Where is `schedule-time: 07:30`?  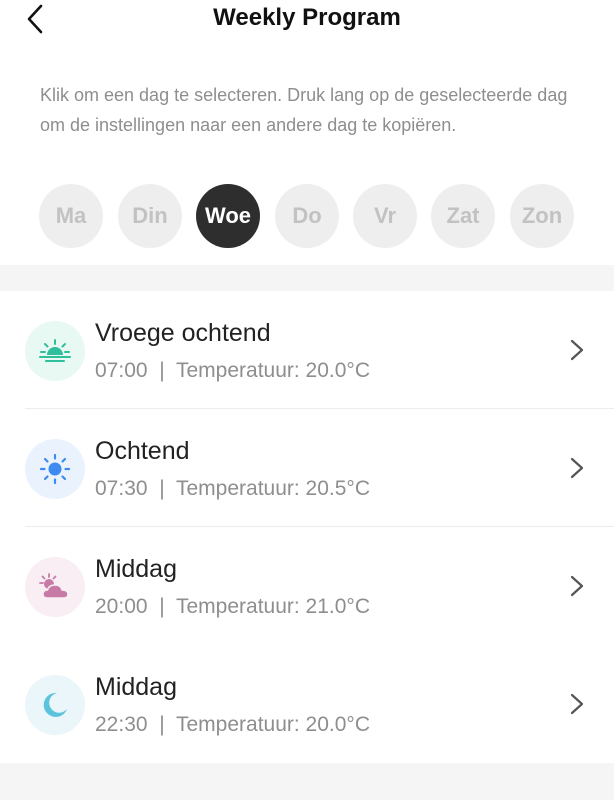
schedule-time: 07:30 is located at coordinates (121, 488).